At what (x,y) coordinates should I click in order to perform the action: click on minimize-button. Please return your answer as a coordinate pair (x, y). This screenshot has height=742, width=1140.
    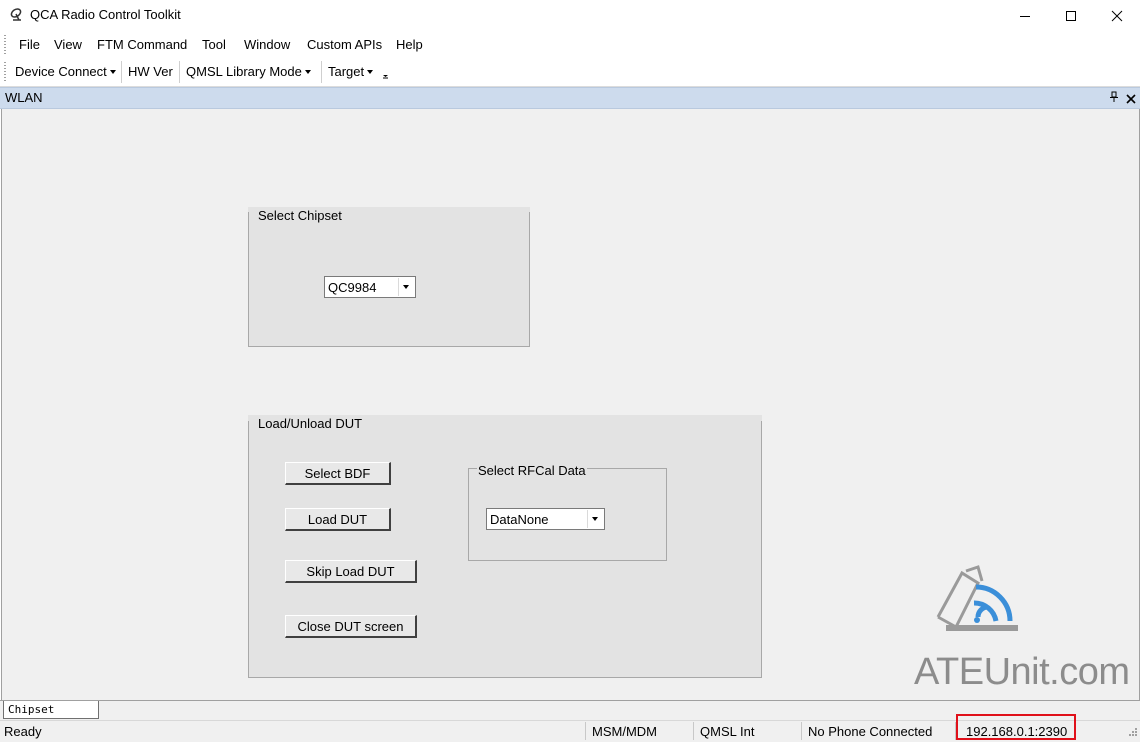
    Looking at the image, I should click on (1025, 15).